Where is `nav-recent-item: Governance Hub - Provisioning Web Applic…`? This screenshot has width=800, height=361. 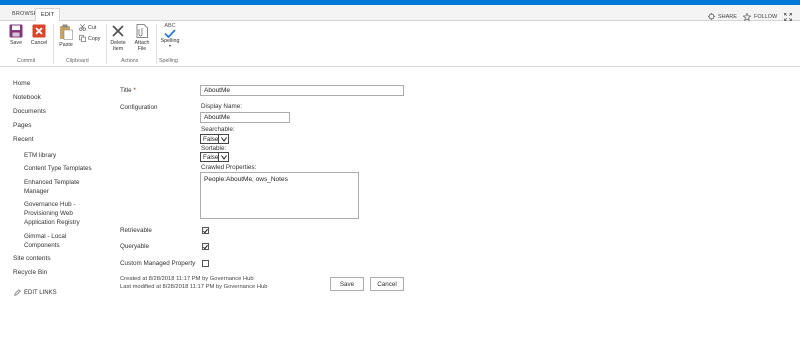
nav-recent-item: Governance Hub - Provisioning Web Applic… is located at coordinates (61, 213).